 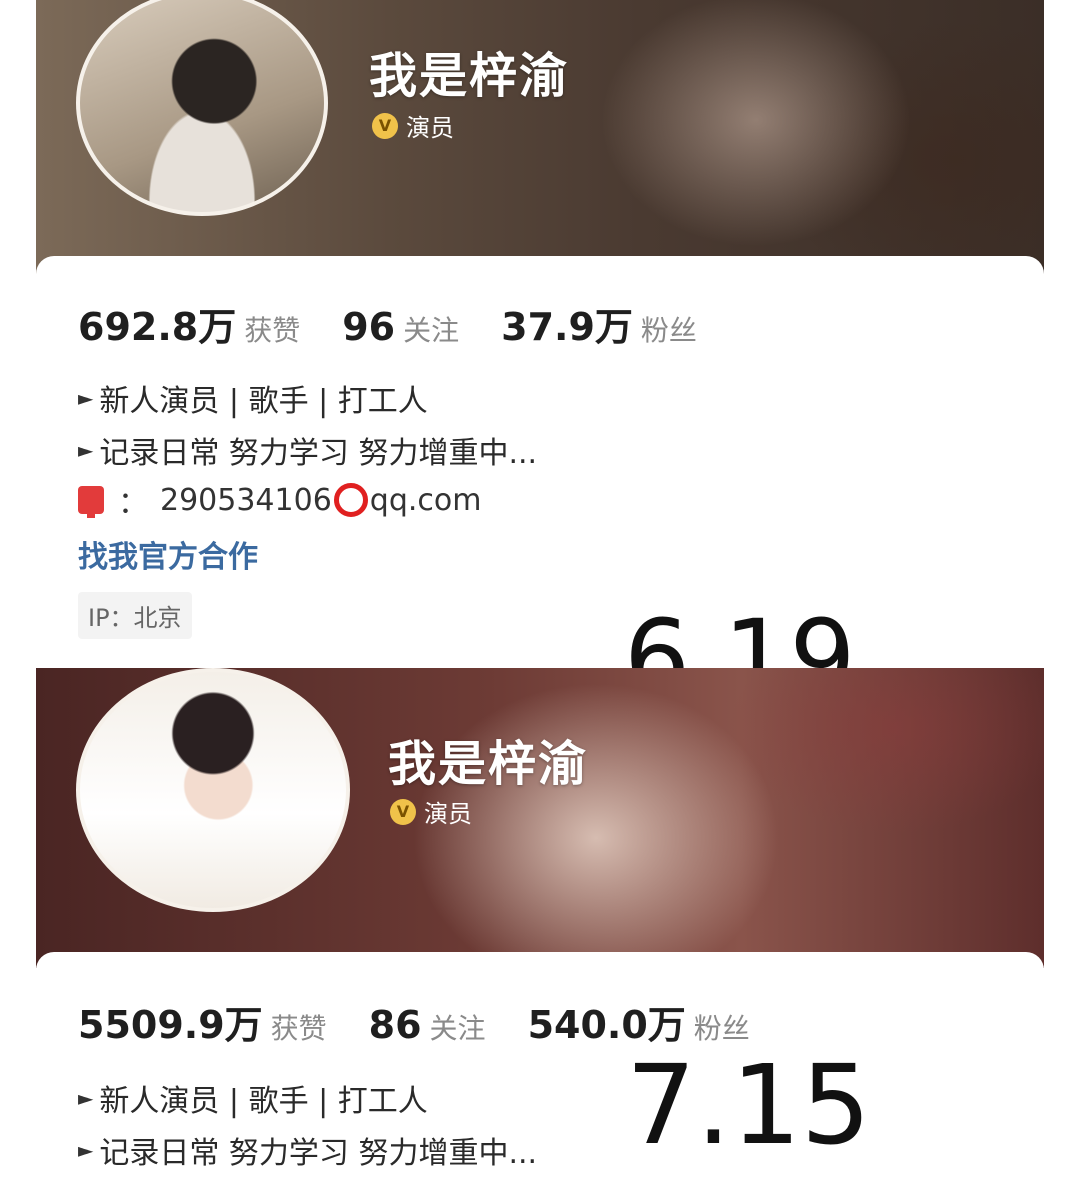 I want to click on cooperation-link: 找我官方合作, so click(x=168, y=554).